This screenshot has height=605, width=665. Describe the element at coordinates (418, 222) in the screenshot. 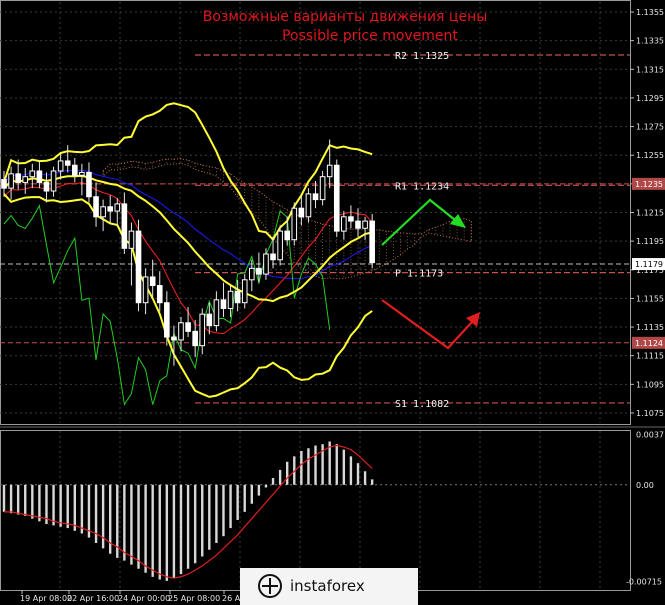

I see `forecast-up-arrow` at that location.